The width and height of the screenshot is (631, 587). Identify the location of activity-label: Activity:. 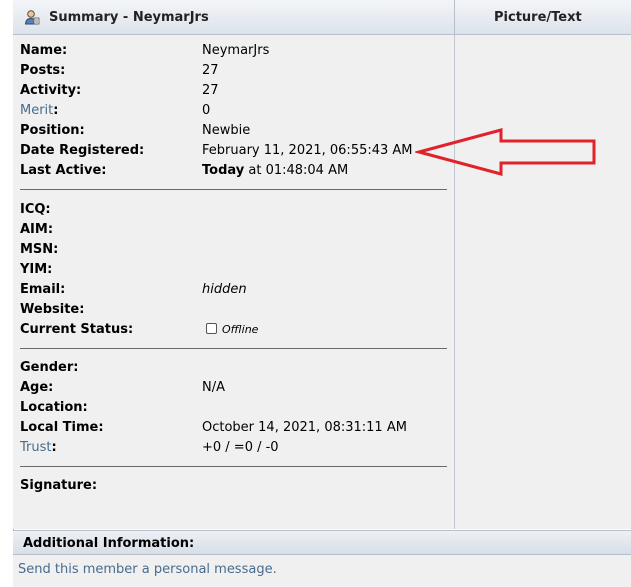
(51, 90).